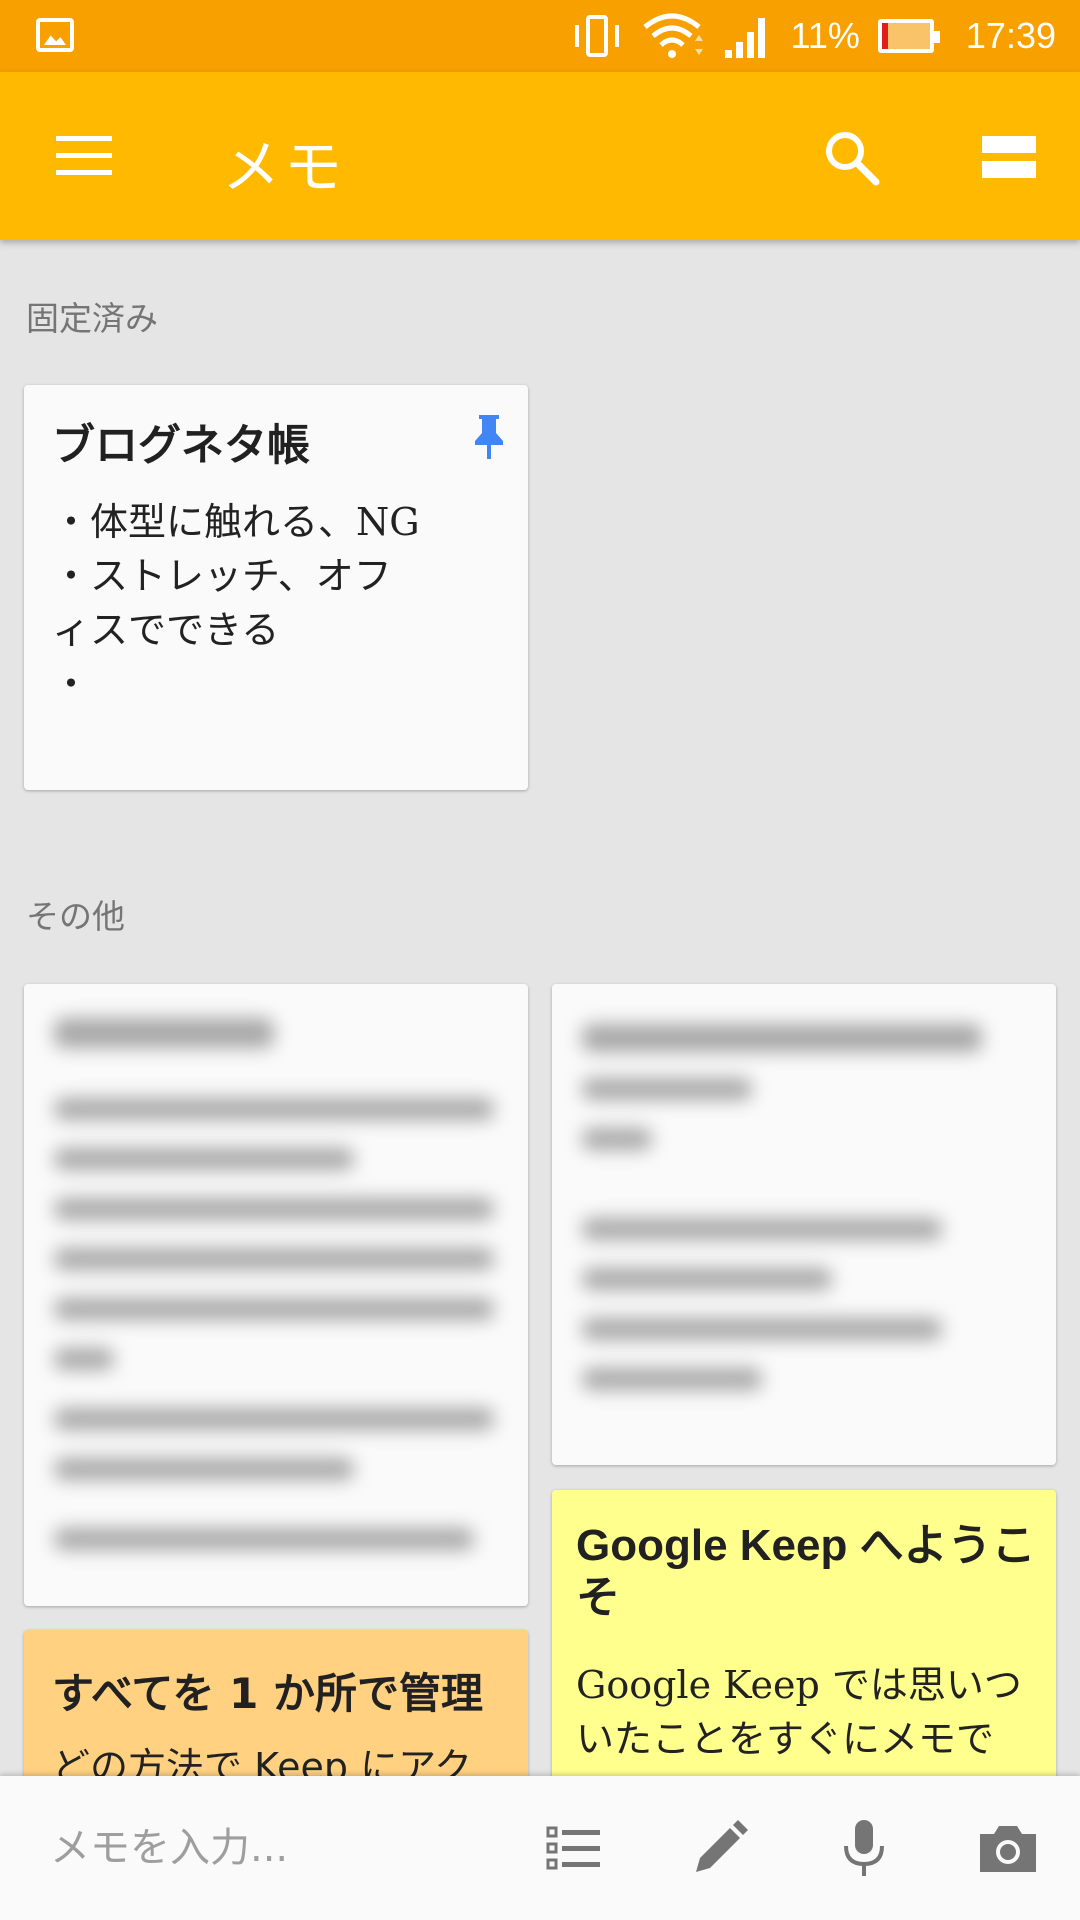 The width and height of the screenshot is (1080, 1920). What do you see at coordinates (489, 437) in the screenshot?
I see `pin-icon` at bounding box center [489, 437].